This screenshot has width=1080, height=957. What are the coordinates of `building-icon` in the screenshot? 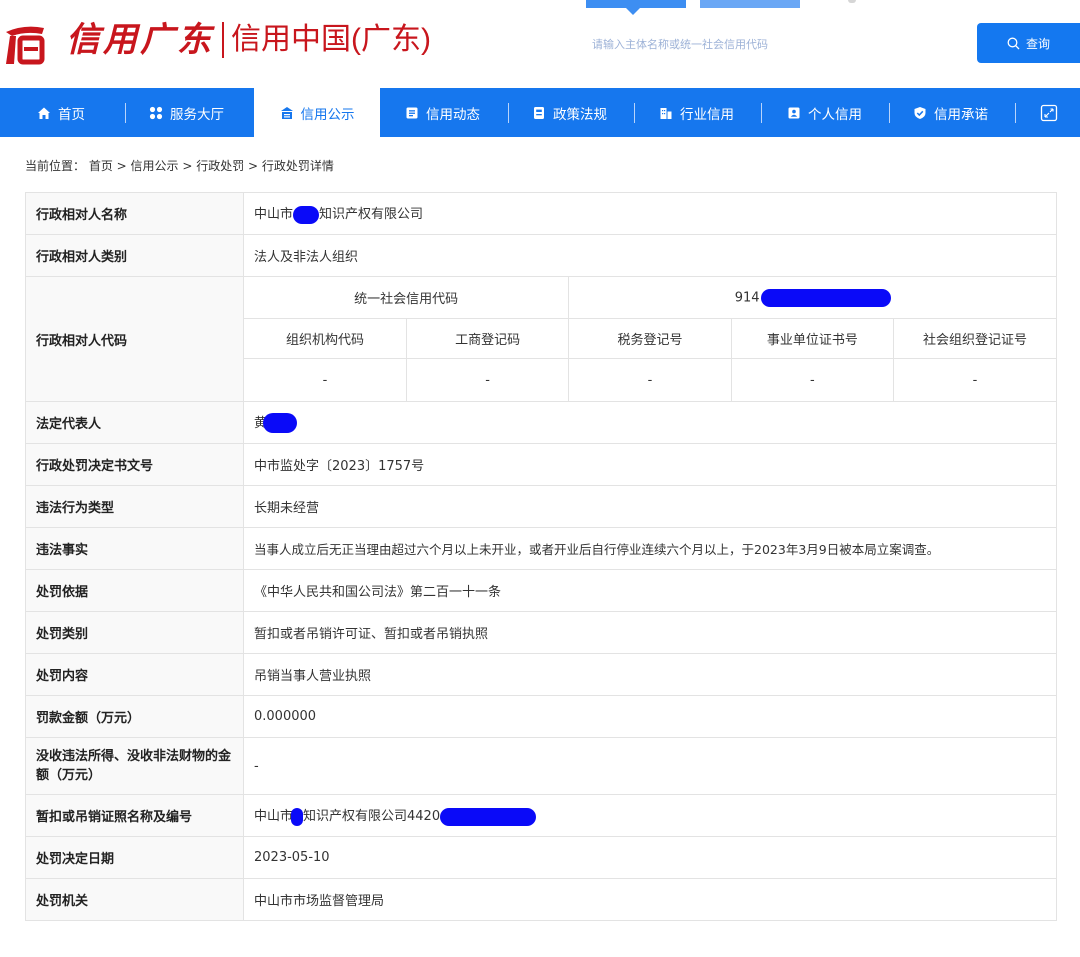 It's located at (666, 113).